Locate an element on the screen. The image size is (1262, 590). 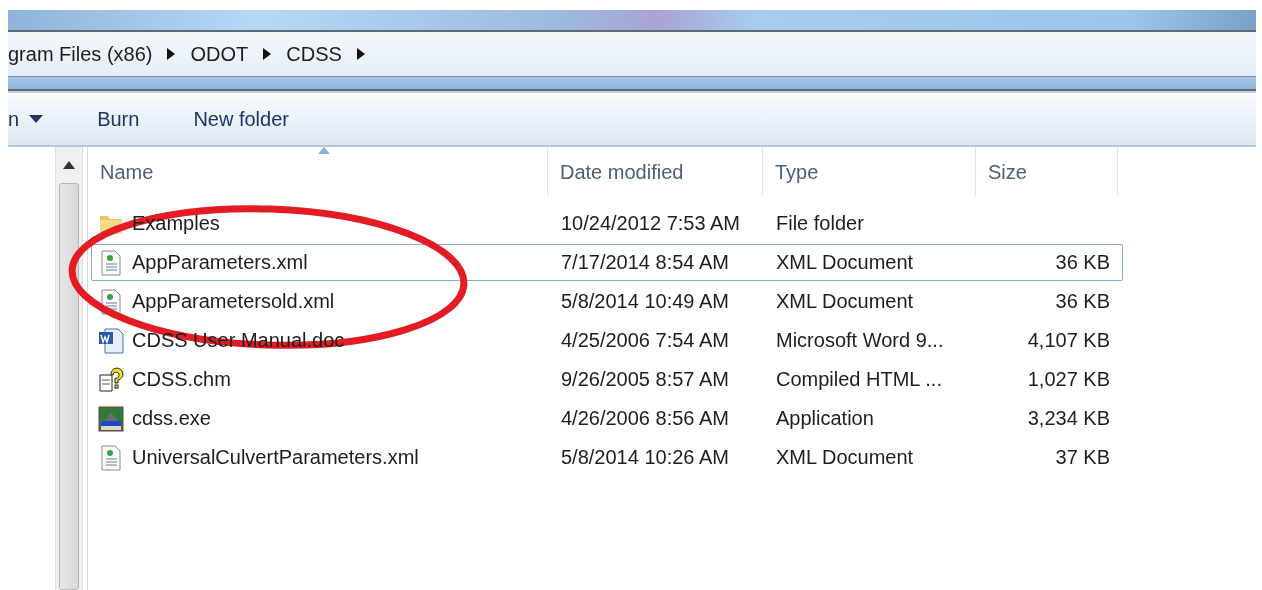
column-header: Size is located at coordinates (1047, 172).